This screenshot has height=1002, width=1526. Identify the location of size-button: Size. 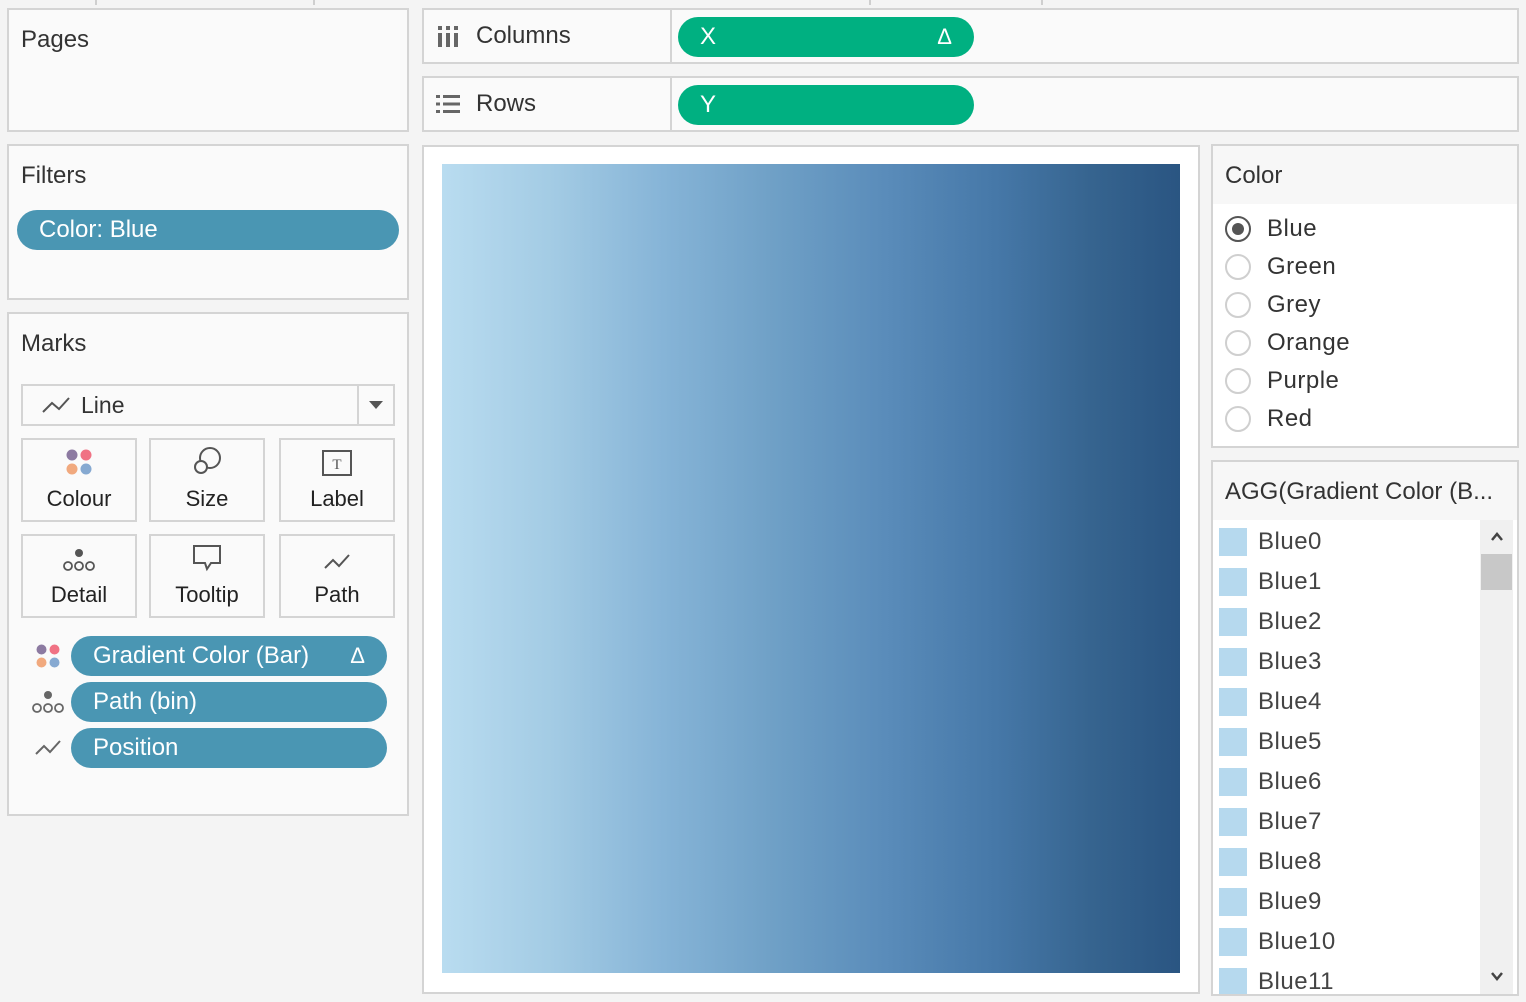
(207, 480).